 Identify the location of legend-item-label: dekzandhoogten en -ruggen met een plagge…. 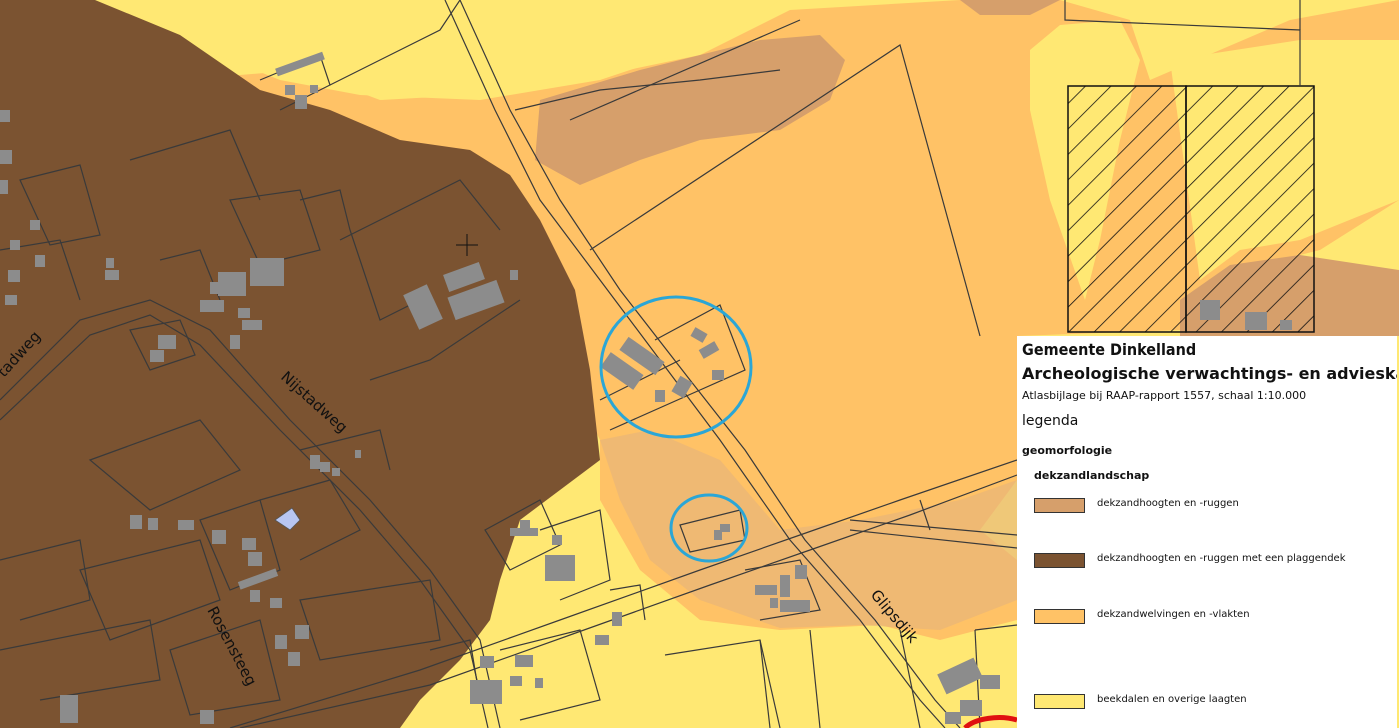
(1221, 558).